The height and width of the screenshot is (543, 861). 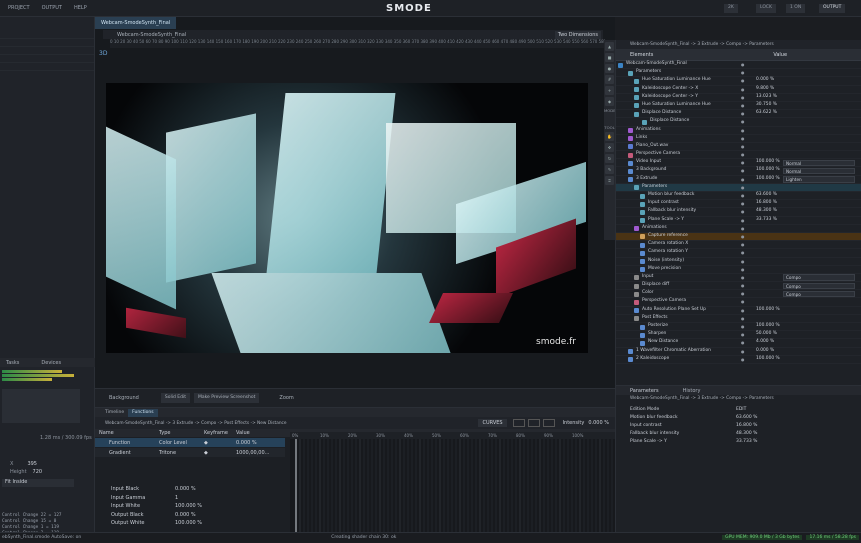 What do you see at coordinates (765, 341) in the screenshot?
I see `element-value: 4.000 %` at bounding box center [765, 341].